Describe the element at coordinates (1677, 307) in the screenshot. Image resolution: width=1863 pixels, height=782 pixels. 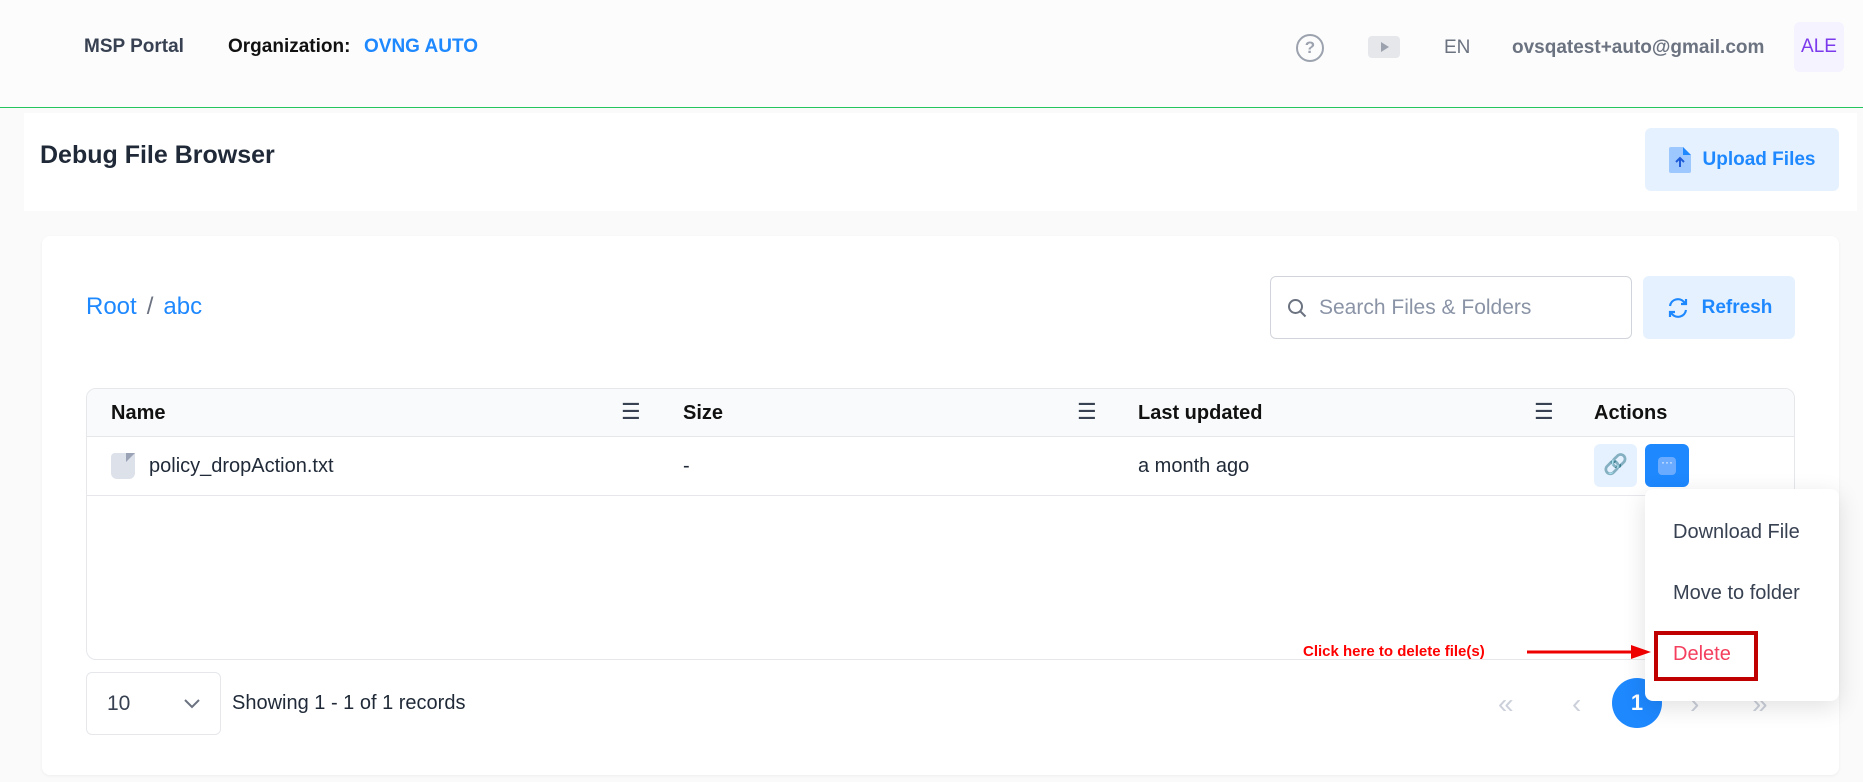
I see `refresh-icon` at that location.